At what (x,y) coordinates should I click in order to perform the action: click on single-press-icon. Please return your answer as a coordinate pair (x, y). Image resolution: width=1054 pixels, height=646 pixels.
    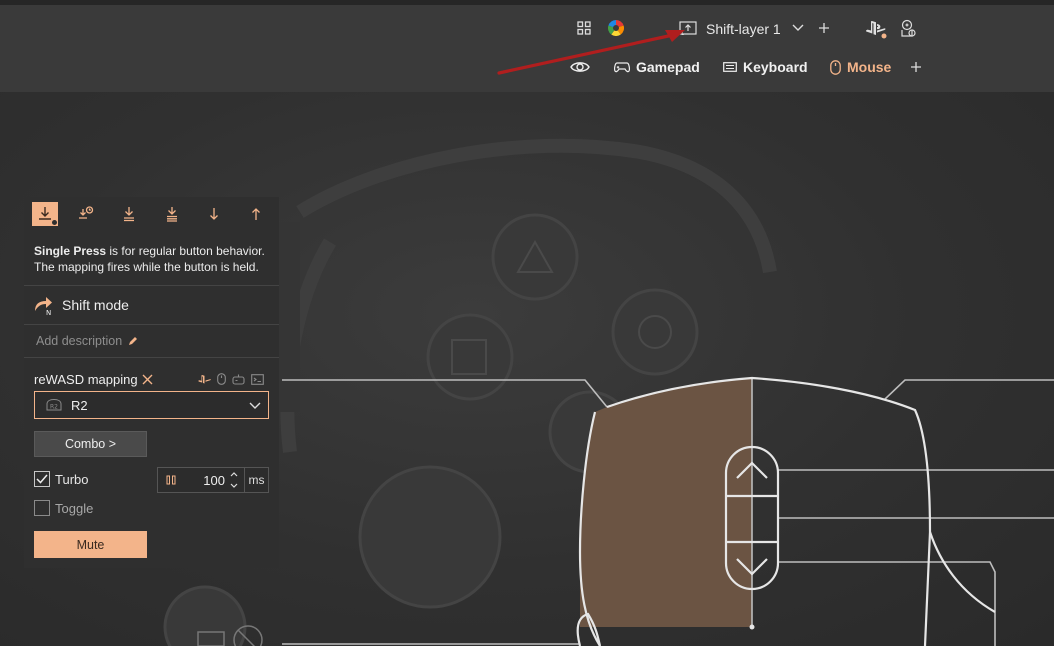
    Looking at the image, I should click on (45, 213).